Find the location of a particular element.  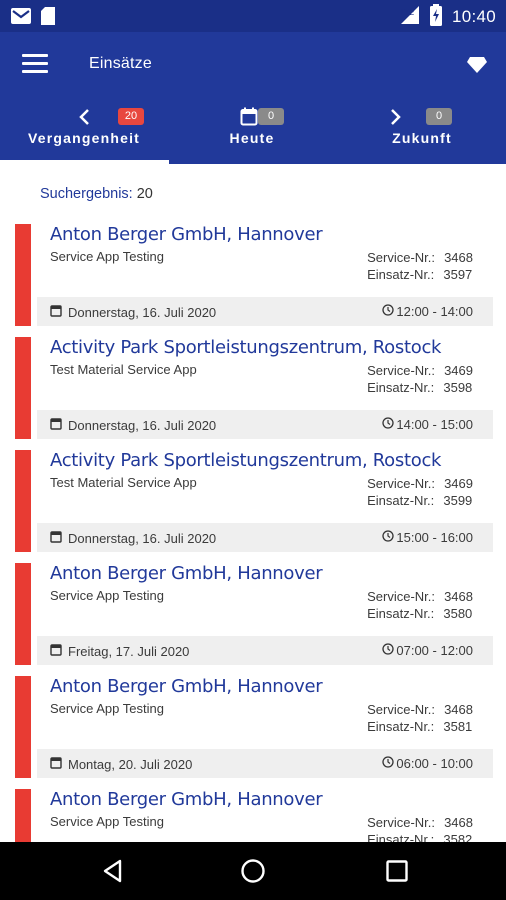

gmail-icon is located at coordinates (21, 18).